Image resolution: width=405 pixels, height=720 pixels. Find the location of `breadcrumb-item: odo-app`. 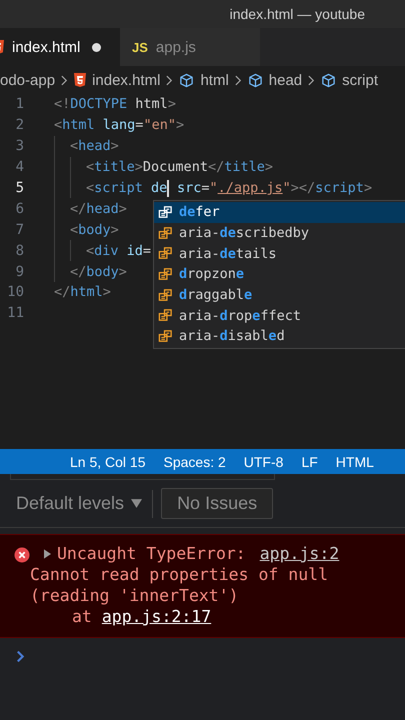

breadcrumb-item: odo-app is located at coordinates (28, 80).